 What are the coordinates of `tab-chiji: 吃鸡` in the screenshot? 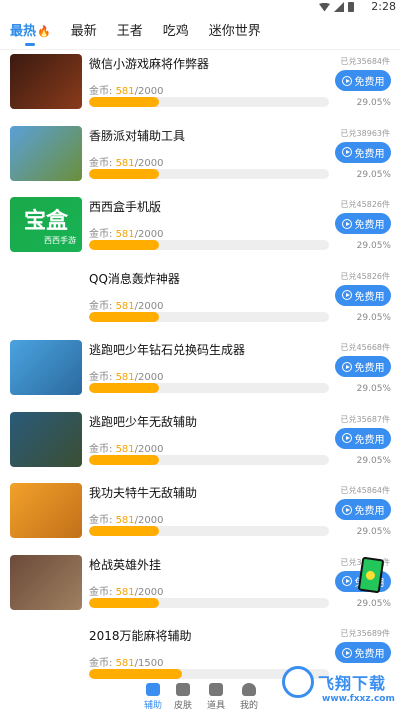 It's located at (176, 32).